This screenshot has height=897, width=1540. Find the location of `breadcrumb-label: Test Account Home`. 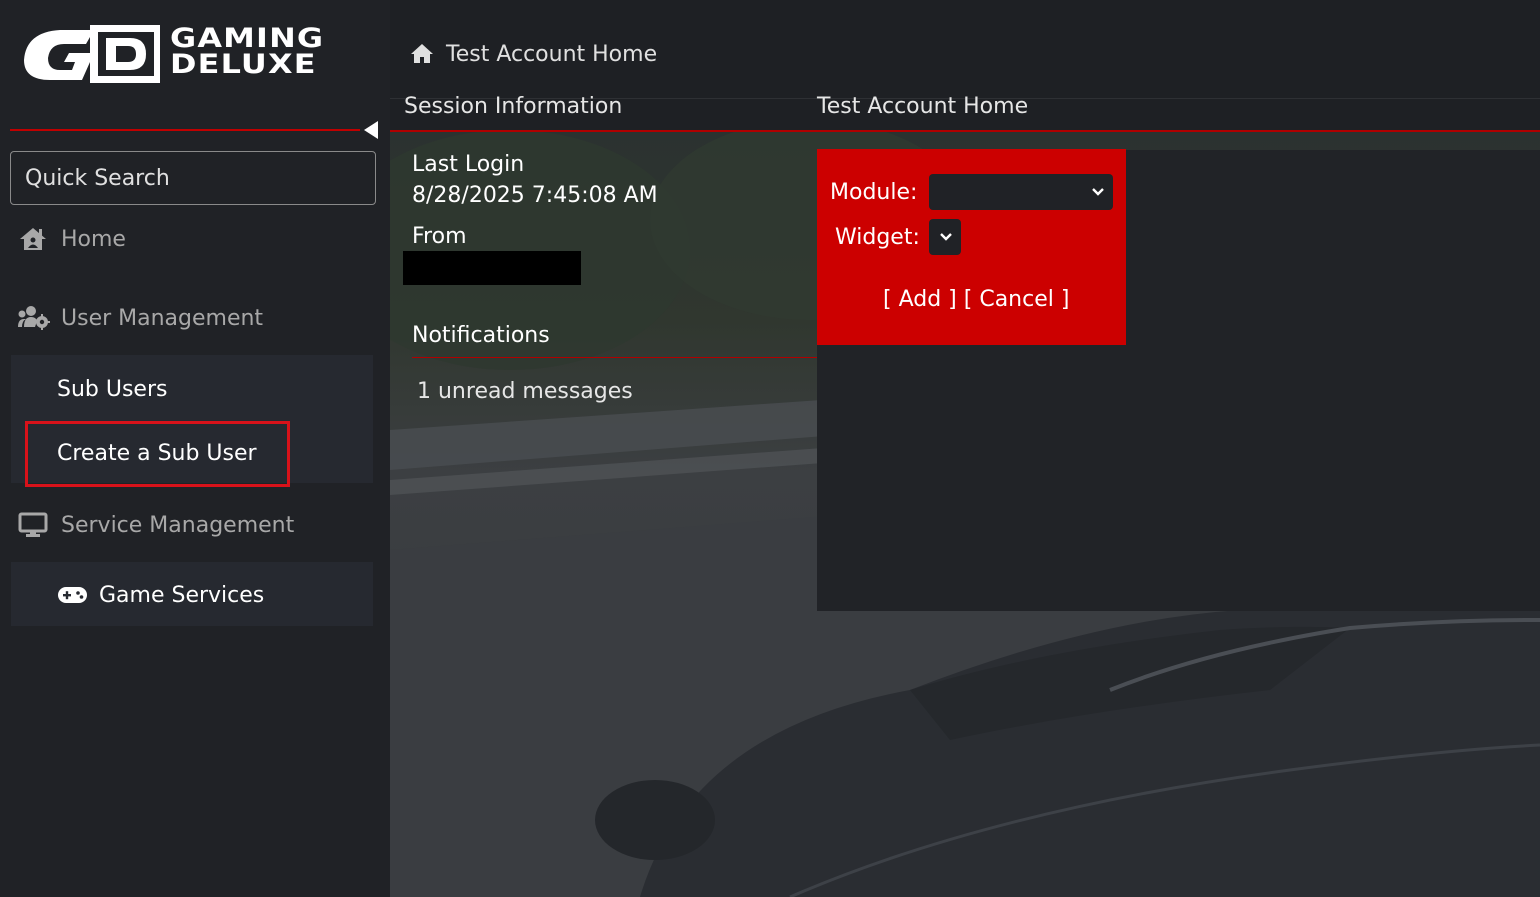

breadcrumb-label: Test Account Home is located at coordinates (552, 54).